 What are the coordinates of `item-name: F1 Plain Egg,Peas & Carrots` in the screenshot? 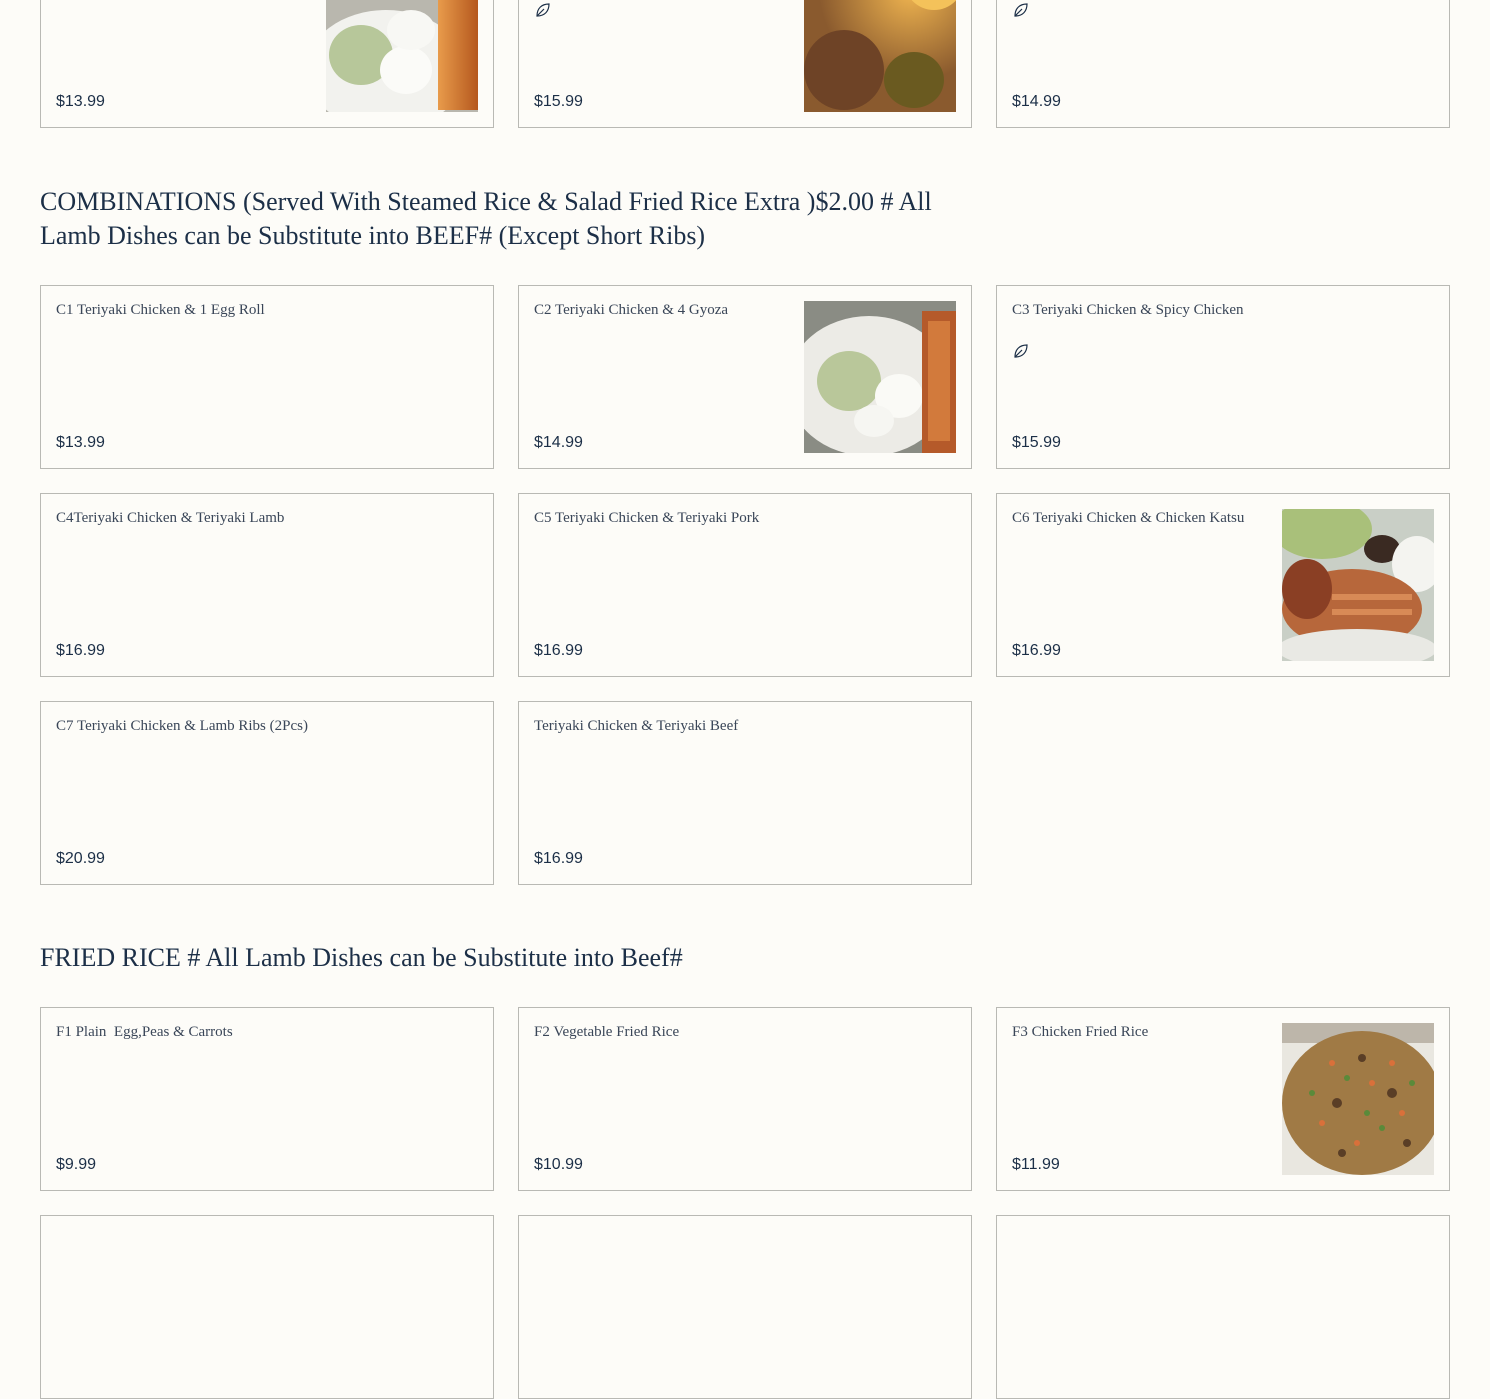 It's located at (144, 1032).